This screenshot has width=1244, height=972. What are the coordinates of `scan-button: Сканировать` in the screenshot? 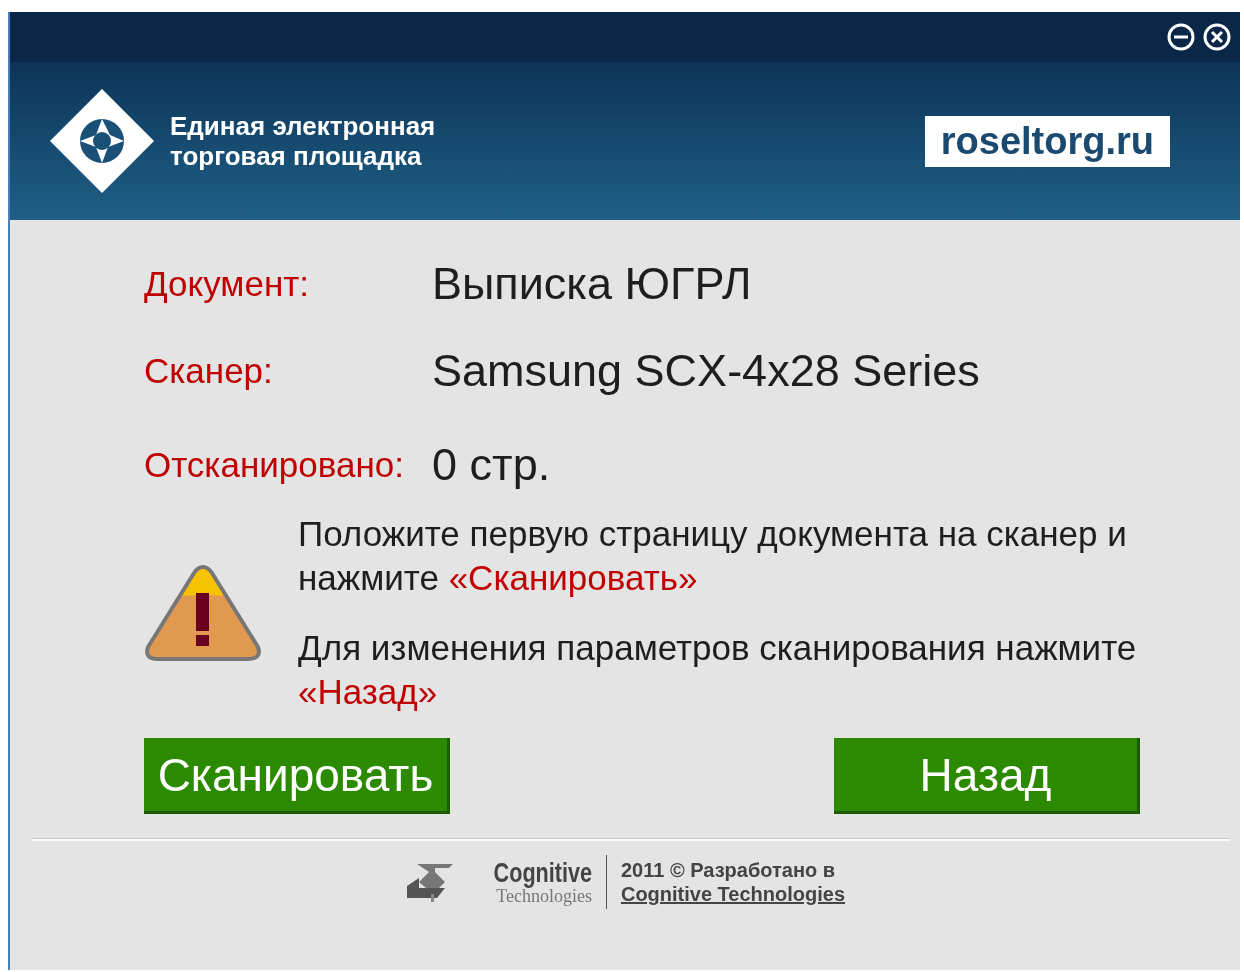 It's located at (297, 776).